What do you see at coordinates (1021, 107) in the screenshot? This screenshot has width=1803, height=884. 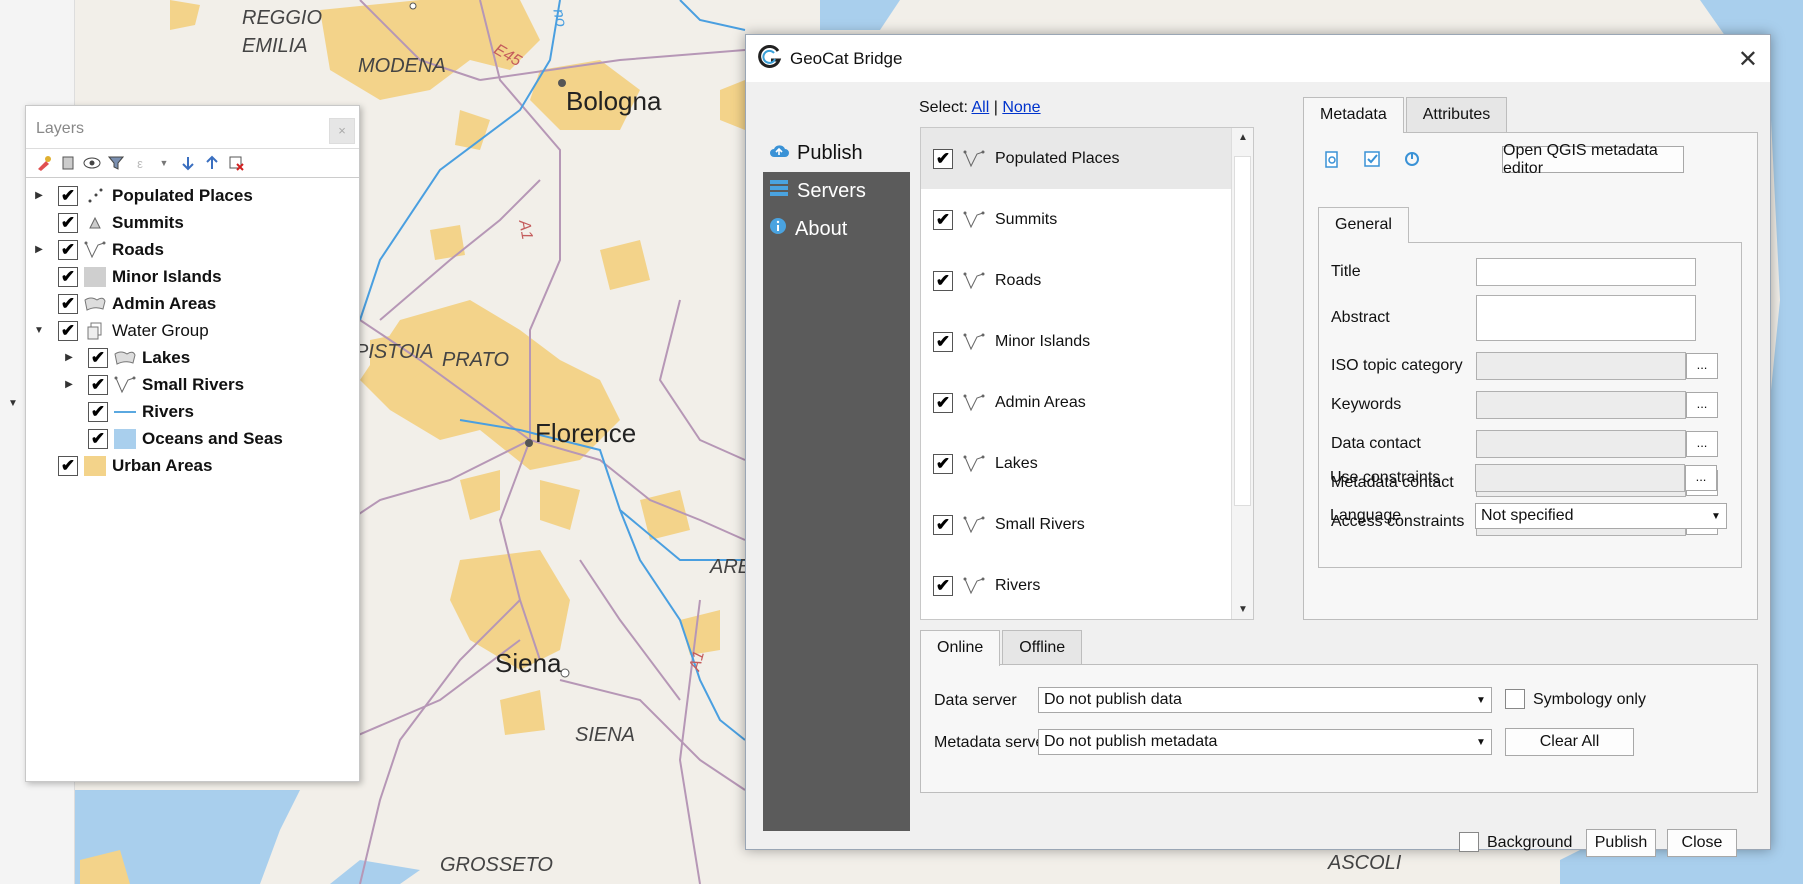 I see `select-none-link: None` at bounding box center [1021, 107].